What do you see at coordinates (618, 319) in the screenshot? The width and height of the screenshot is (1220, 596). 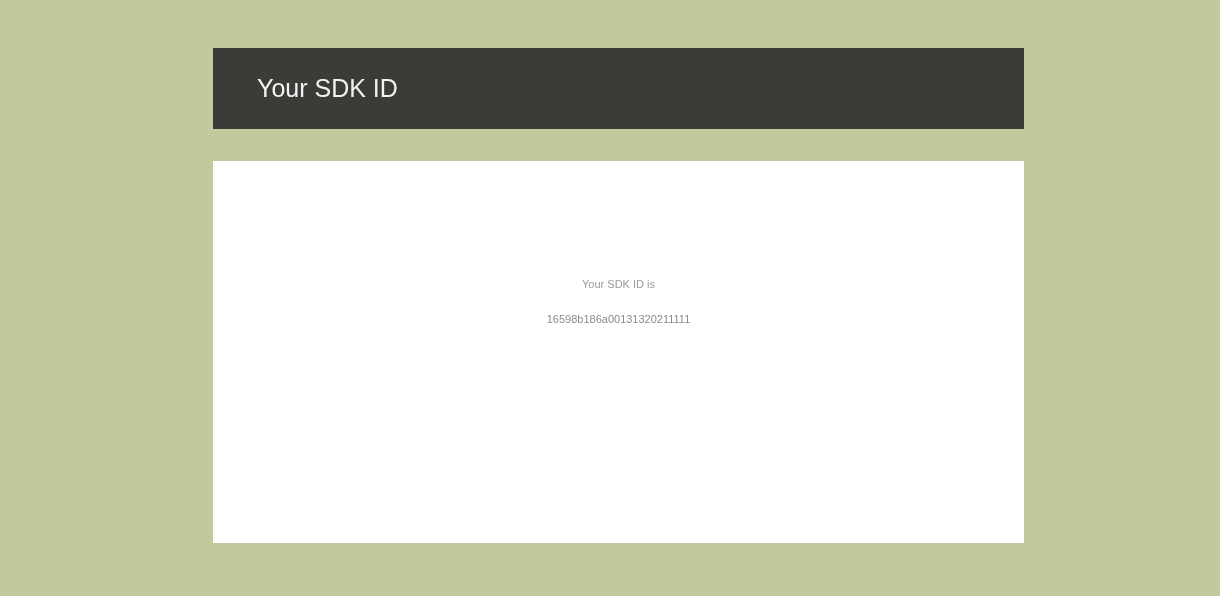 I see `sdk-id-value: 16598b186a00131320211111` at bounding box center [618, 319].